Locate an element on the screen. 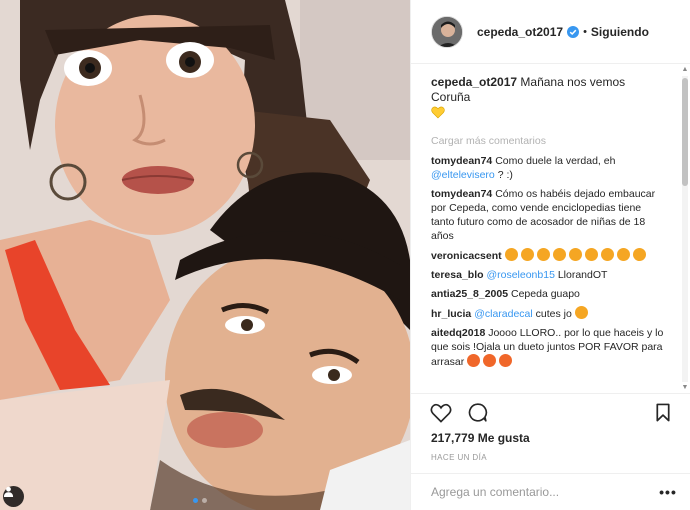 Image resolution: width=690 pixels, height=510 pixels. comments-scrollbar: ▲ ▼ is located at coordinates (685, 229).